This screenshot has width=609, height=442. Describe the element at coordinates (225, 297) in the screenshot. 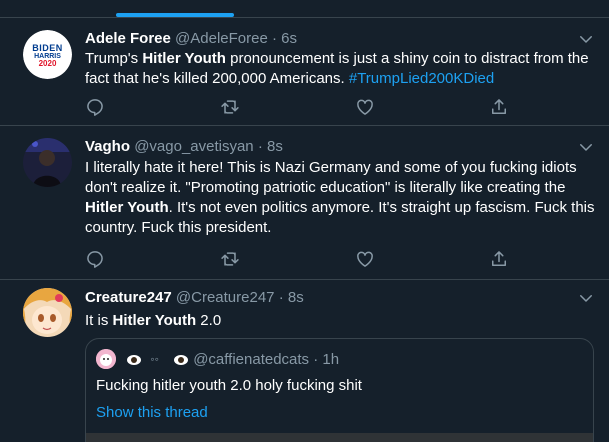

I see `user-handle: @Creature247` at that location.